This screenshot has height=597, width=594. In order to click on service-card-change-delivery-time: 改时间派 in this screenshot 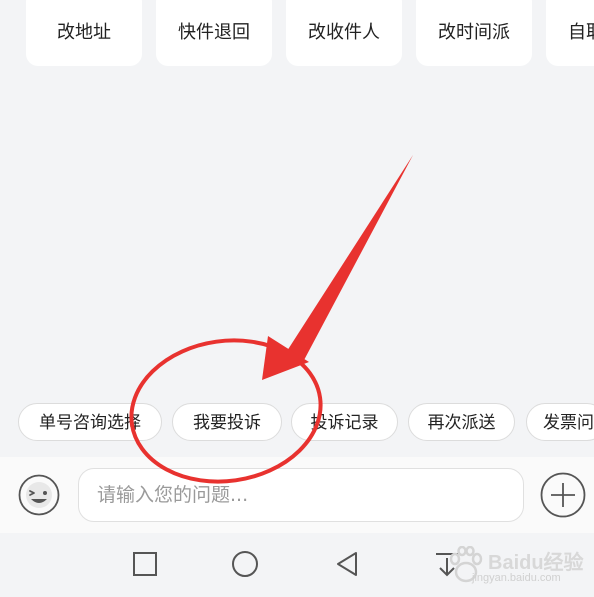, I will do `click(474, 33)`.